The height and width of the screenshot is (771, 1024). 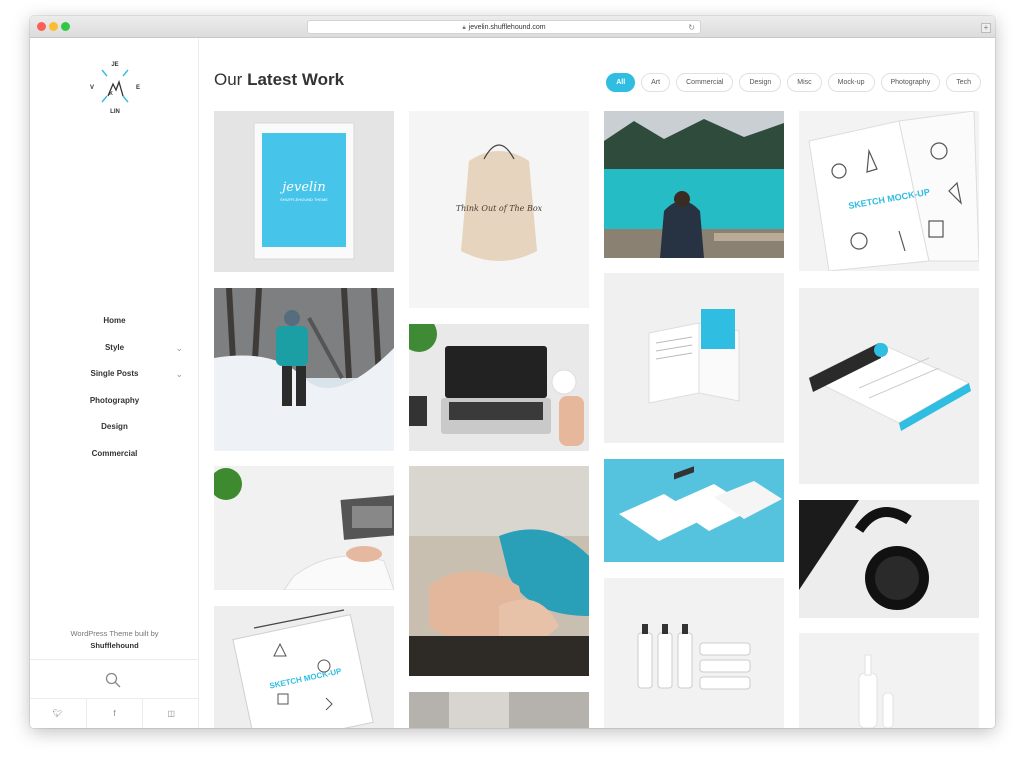 What do you see at coordinates (499, 710) in the screenshot?
I see `portfolio-item-partial` at bounding box center [499, 710].